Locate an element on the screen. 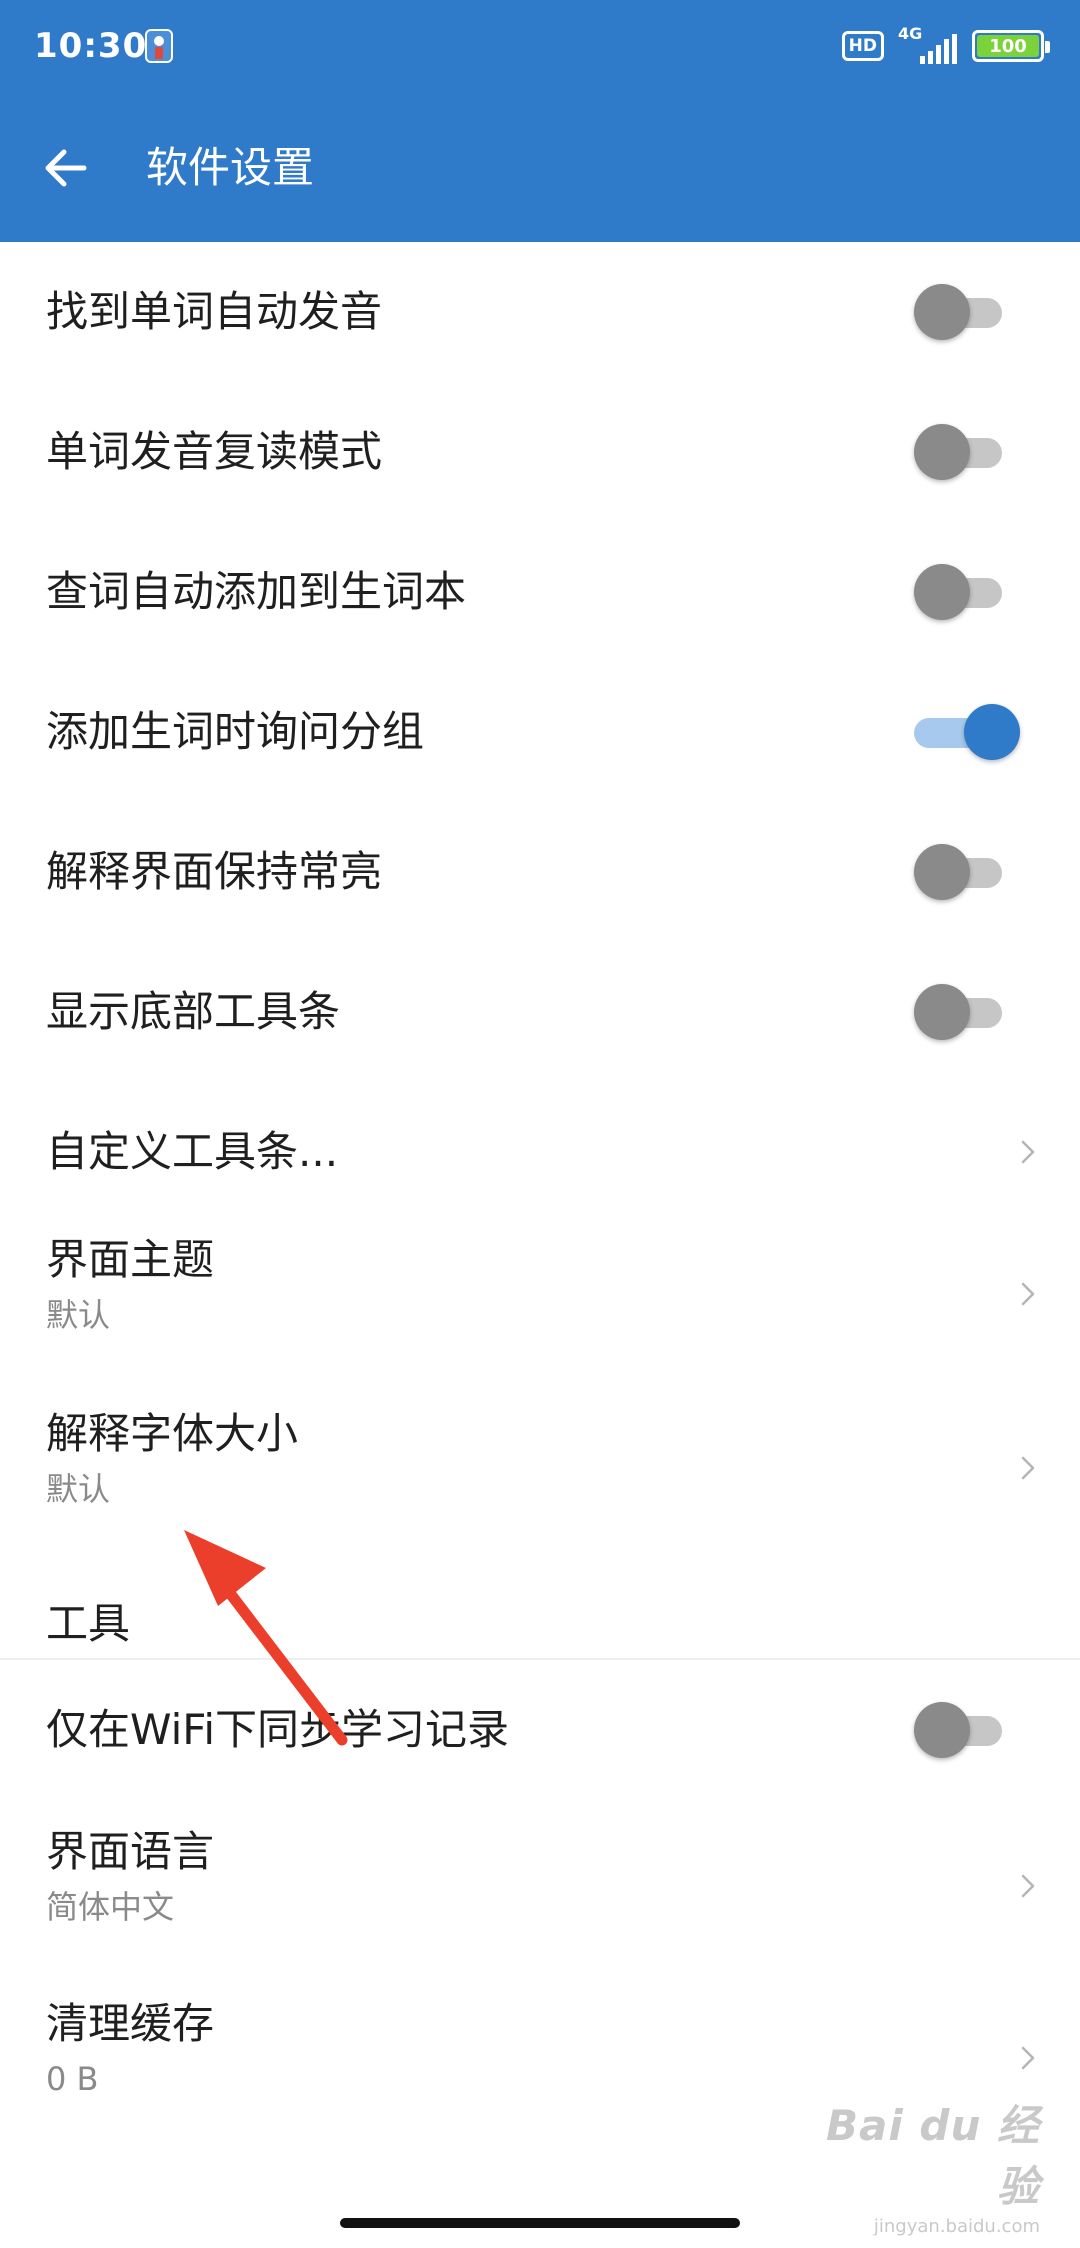  setting-font-size: 解释字体大小 默认 is located at coordinates (540, 1469).